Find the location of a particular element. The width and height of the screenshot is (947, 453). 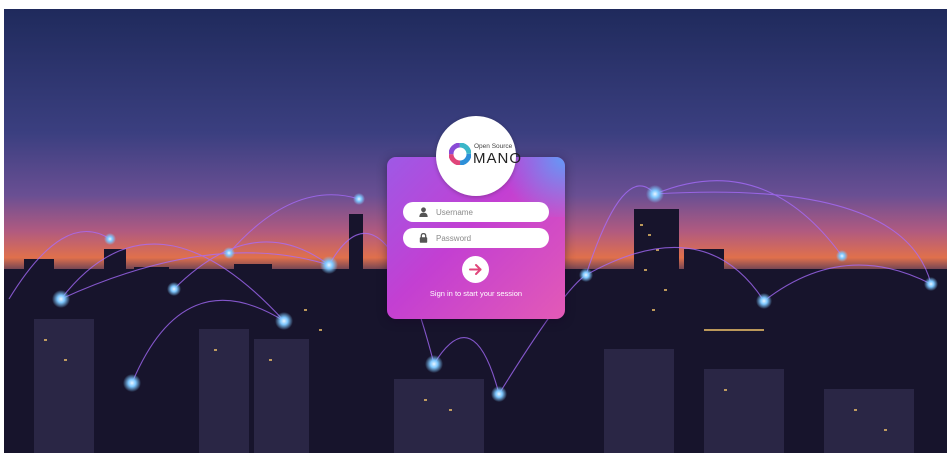

lock-icon is located at coordinates (423, 238).